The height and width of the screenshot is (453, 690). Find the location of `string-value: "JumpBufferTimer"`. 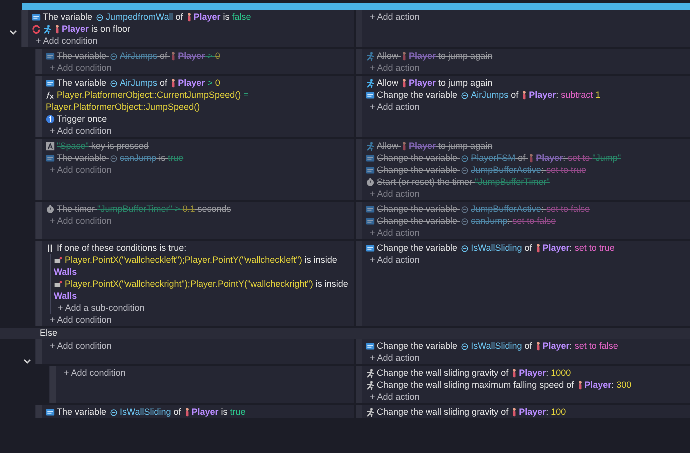

string-value: "JumpBufferTimer" is located at coordinates (512, 182).